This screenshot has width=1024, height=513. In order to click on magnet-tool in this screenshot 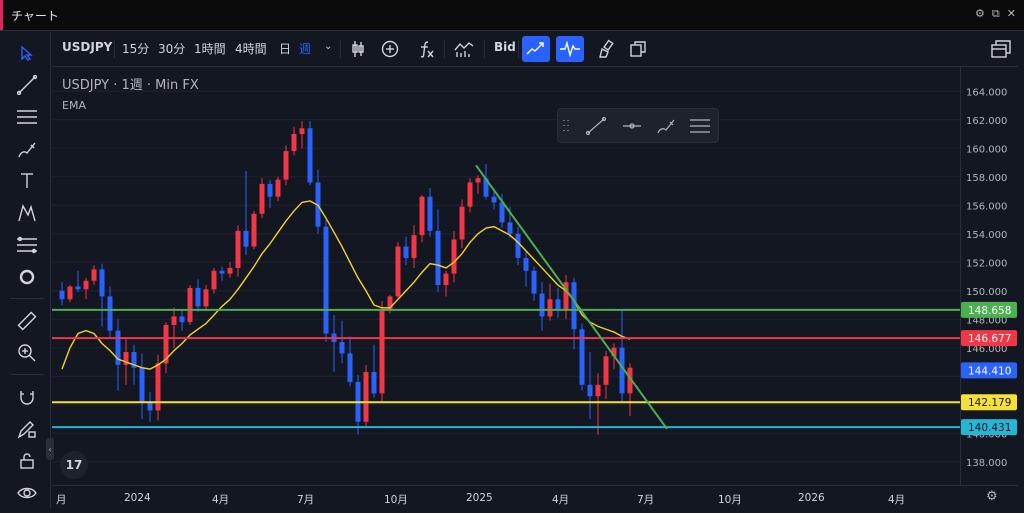, I will do `click(27, 397)`.